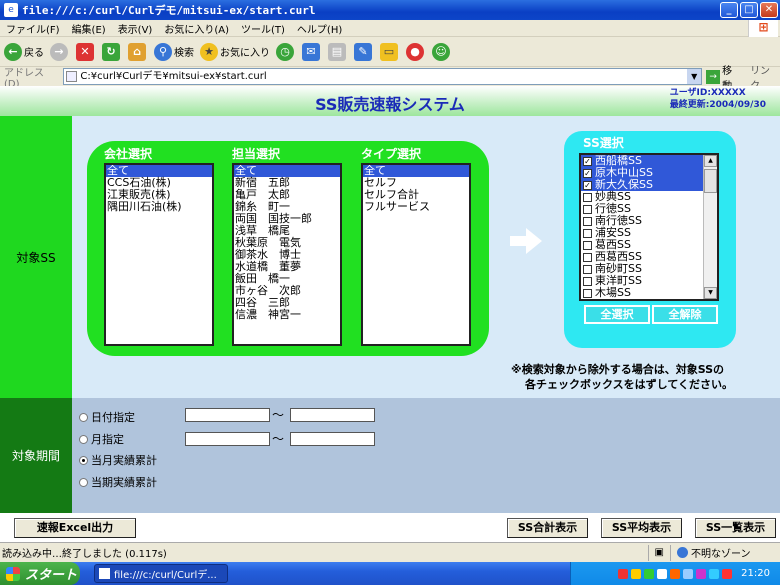  Describe the element at coordinates (416, 51) in the screenshot. I see `apple-button: ●` at that location.